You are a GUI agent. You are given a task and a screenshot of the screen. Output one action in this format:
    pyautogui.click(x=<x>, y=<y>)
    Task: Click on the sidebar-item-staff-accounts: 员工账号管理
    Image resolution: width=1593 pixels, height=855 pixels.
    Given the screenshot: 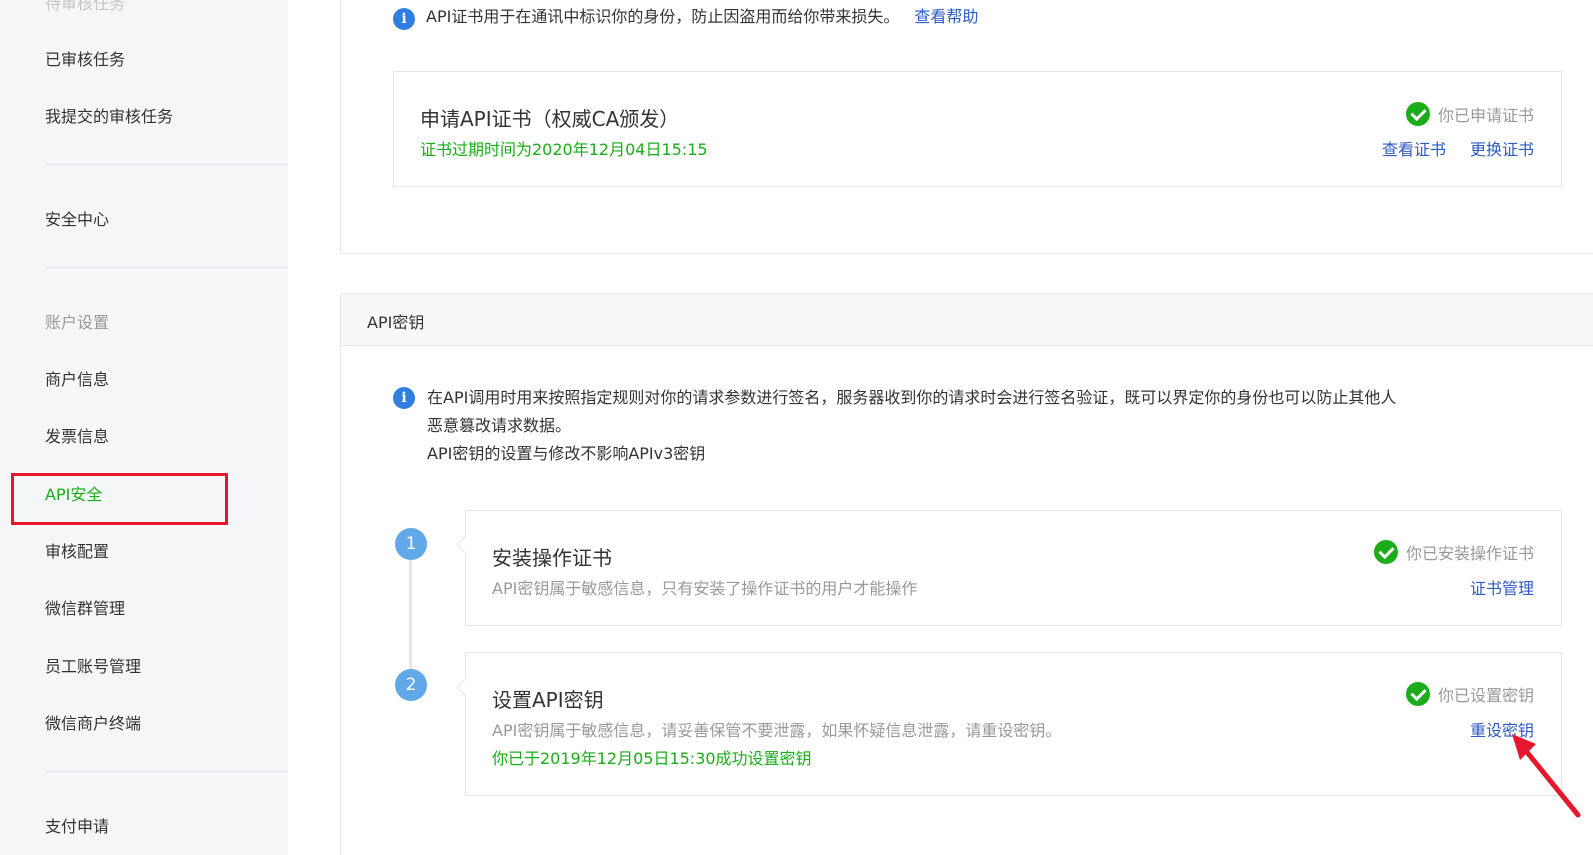 What is the action you would take?
    pyautogui.click(x=93, y=665)
    